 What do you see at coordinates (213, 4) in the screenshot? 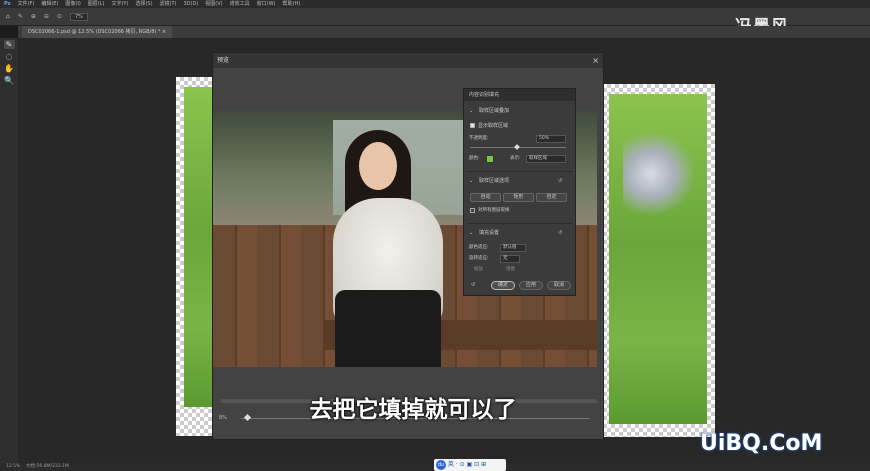
I see `menu-view: 视图(V)` at bounding box center [213, 4].